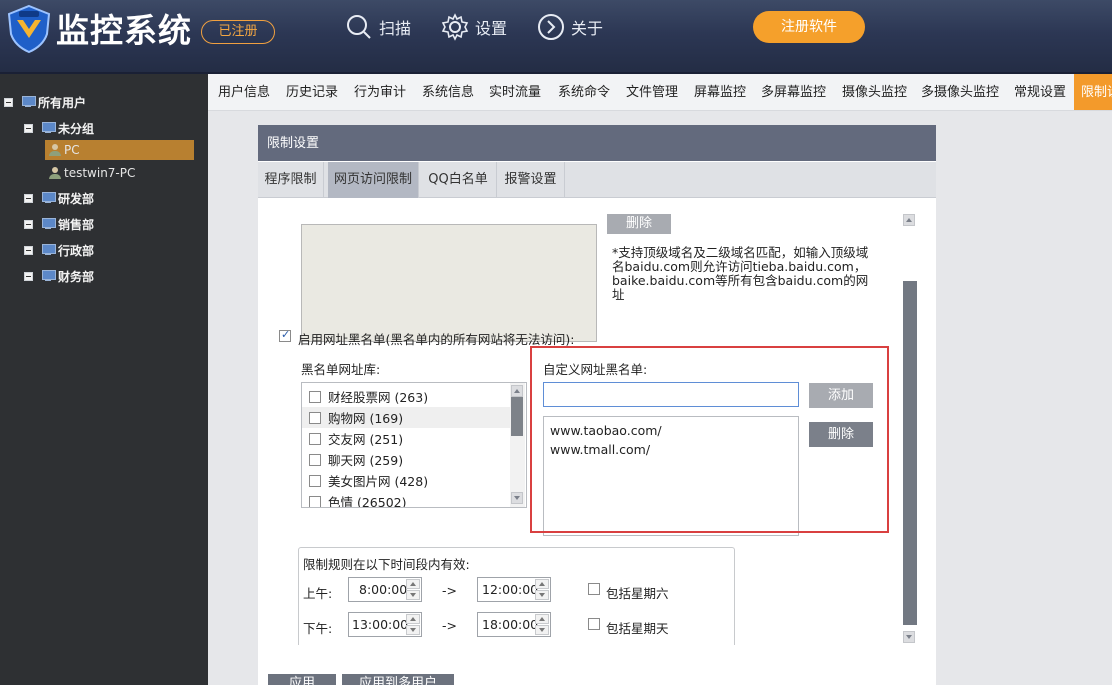 The height and width of the screenshot is (685, 1112). I want to click on pm-start-value: 13:00:00, so click(380, 624).